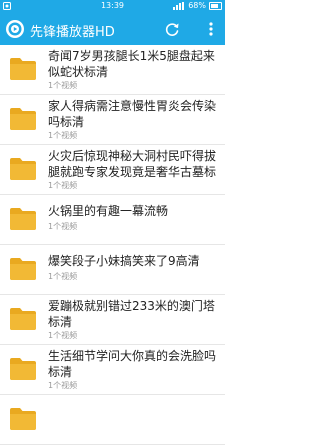 The width and height of the screenshot is (320, 445). I want to click on app-logo-icon, so click(15, 29).